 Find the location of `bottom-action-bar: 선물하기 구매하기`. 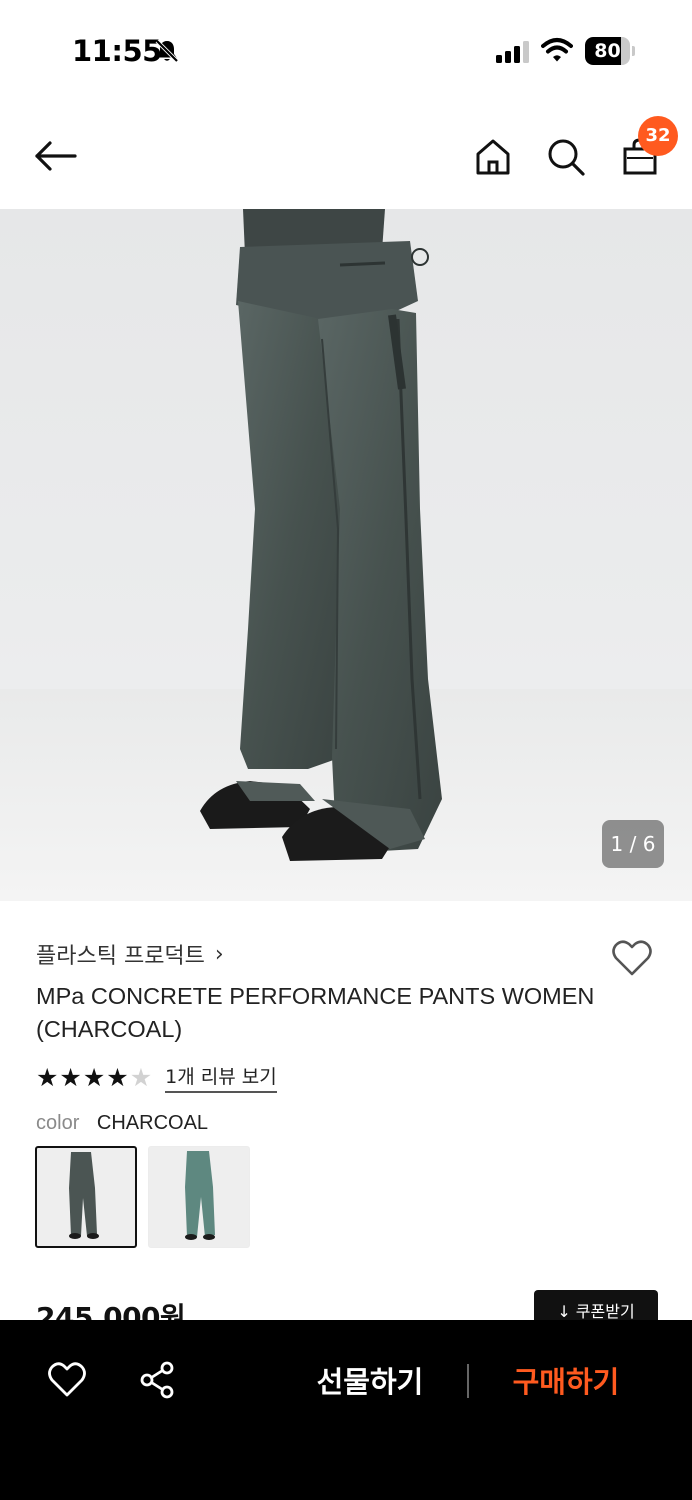

bottom-action-bar: 선물하기 구매하기 is located at coordinates (346, 1410).